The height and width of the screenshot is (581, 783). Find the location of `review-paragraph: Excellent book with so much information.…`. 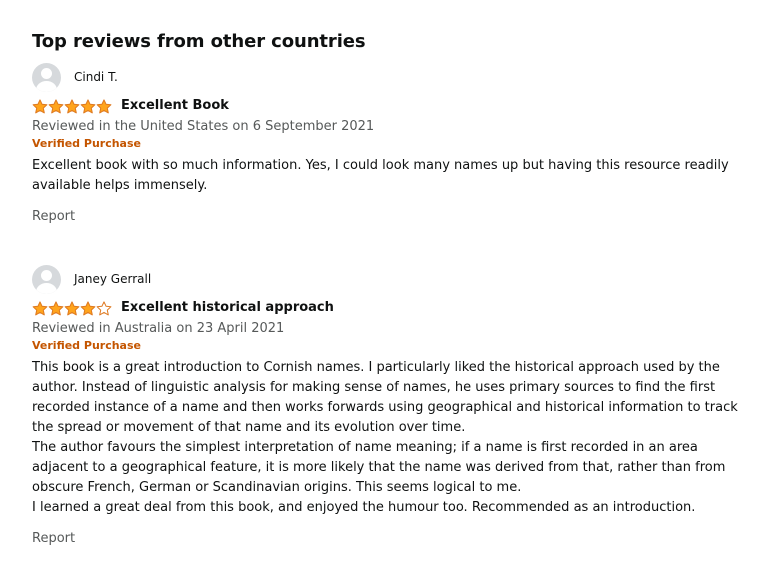

review-paragraph: Excellent book with so much information.… is located at coordinates (380, 175).